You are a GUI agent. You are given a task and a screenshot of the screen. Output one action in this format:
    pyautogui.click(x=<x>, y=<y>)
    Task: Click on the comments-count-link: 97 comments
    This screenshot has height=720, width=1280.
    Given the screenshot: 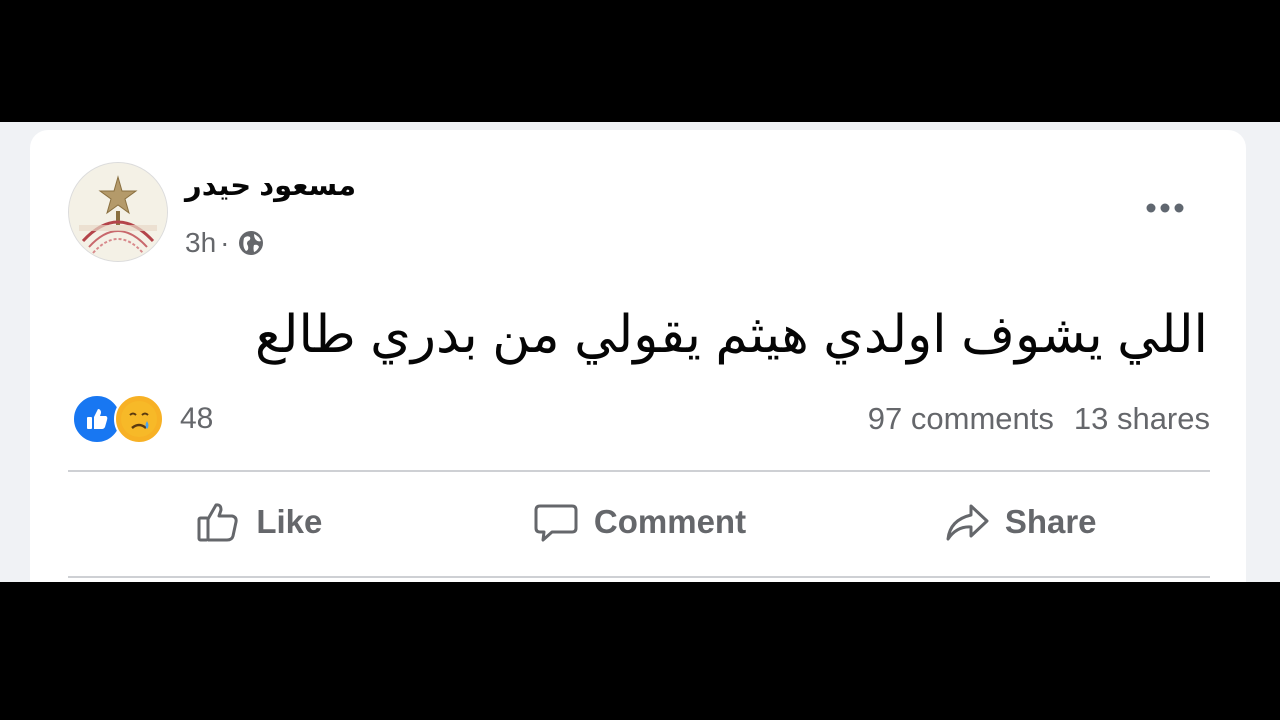 What is the action you would take?
    pyautogui.click(x=961, y=419)
    